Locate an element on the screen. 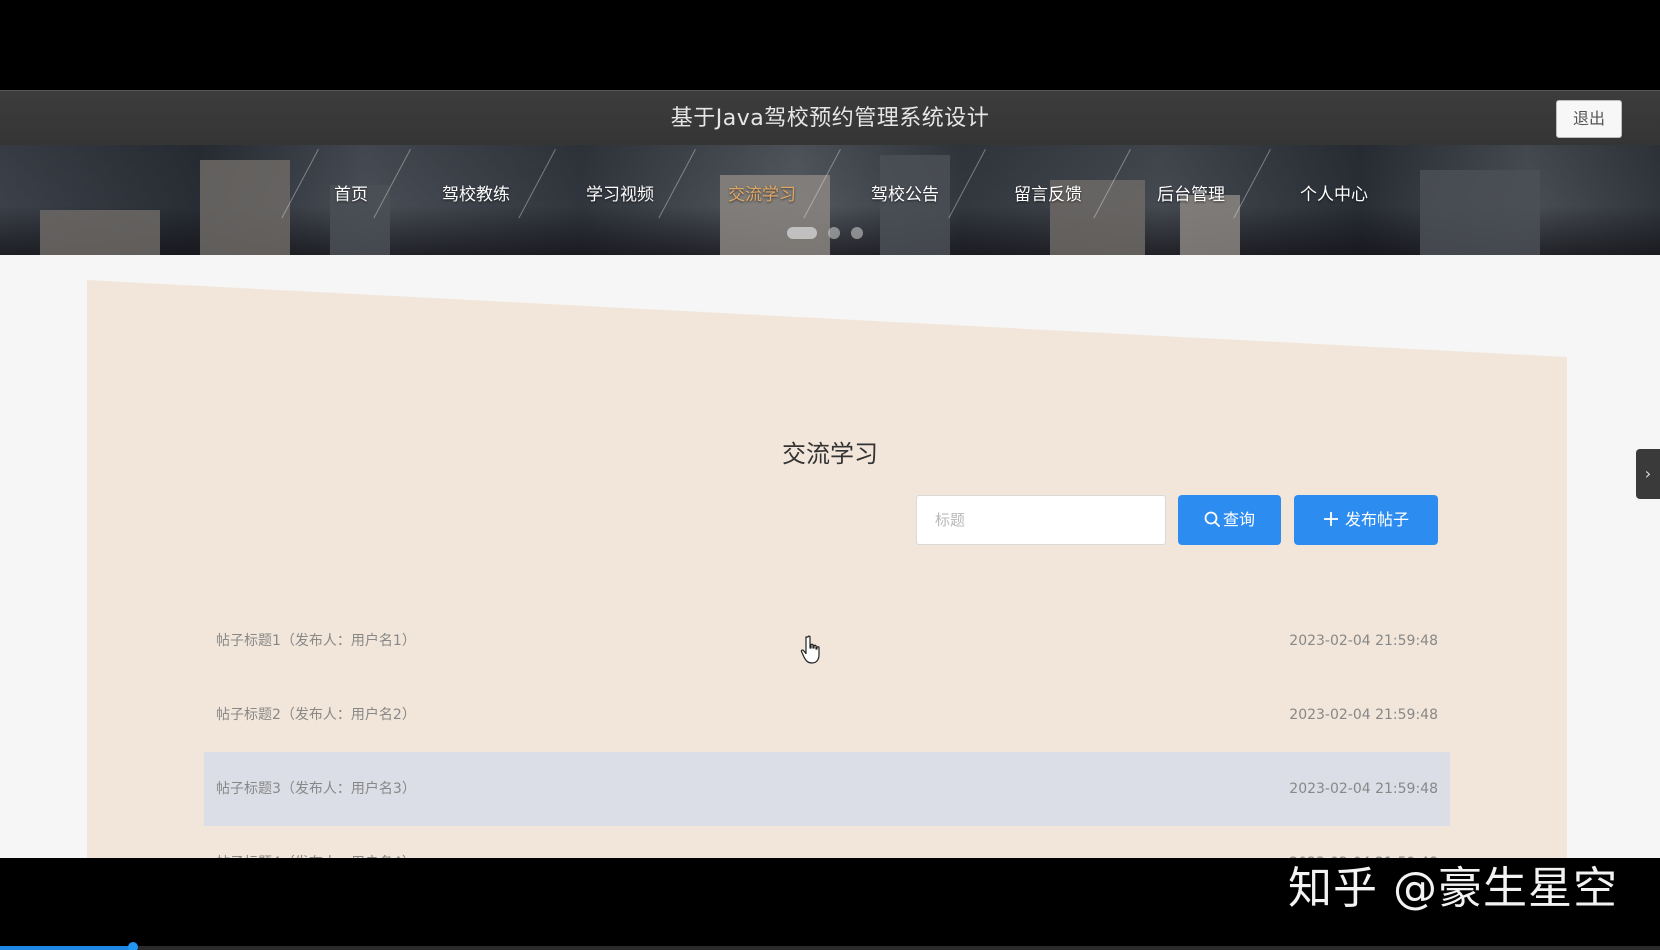 The width and height of the screenshot is (1660, 950). post-title: 帖子标题2（发布人：用户名2） is located at coordinates (316, 715).